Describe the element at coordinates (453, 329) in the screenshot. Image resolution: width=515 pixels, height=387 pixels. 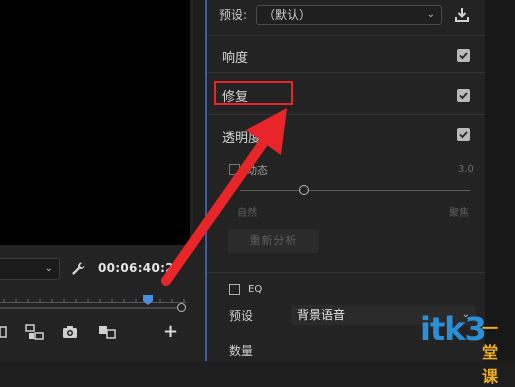
I see `watermark-main-text: itk3` at that location.